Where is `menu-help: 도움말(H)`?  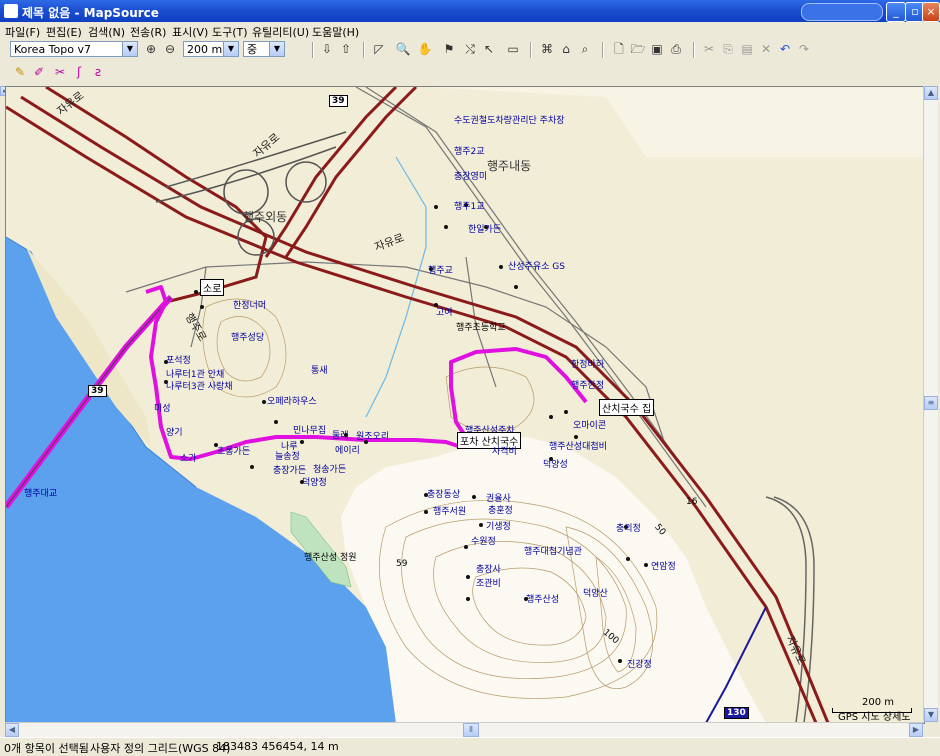 menu-help: 도움말(H) is located at coordinates (335, 32).